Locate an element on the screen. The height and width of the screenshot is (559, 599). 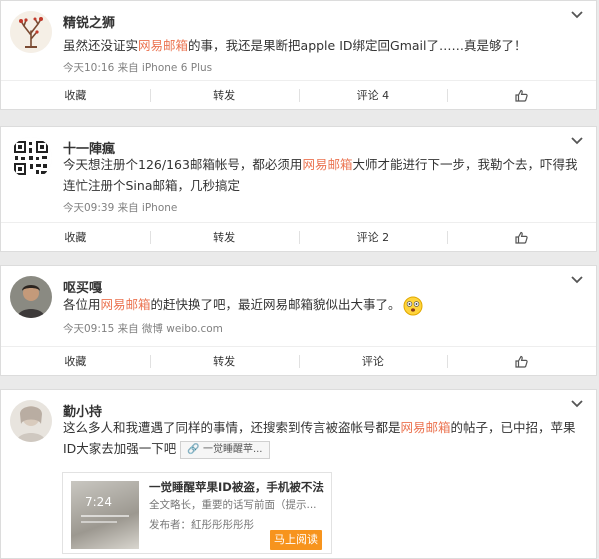
person-avatar-icon is located at coordinates (31, 297).